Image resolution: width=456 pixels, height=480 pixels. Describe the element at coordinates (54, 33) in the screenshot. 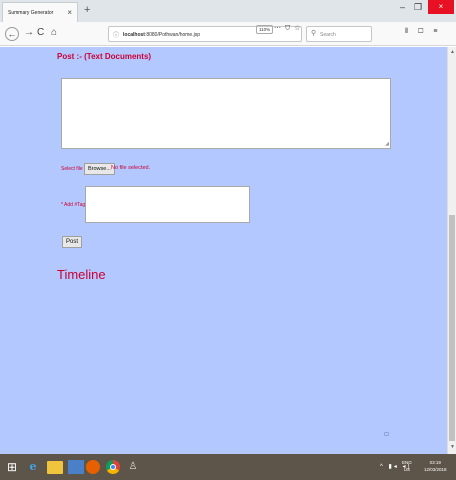

I see `home-button: ⌂` at that location.